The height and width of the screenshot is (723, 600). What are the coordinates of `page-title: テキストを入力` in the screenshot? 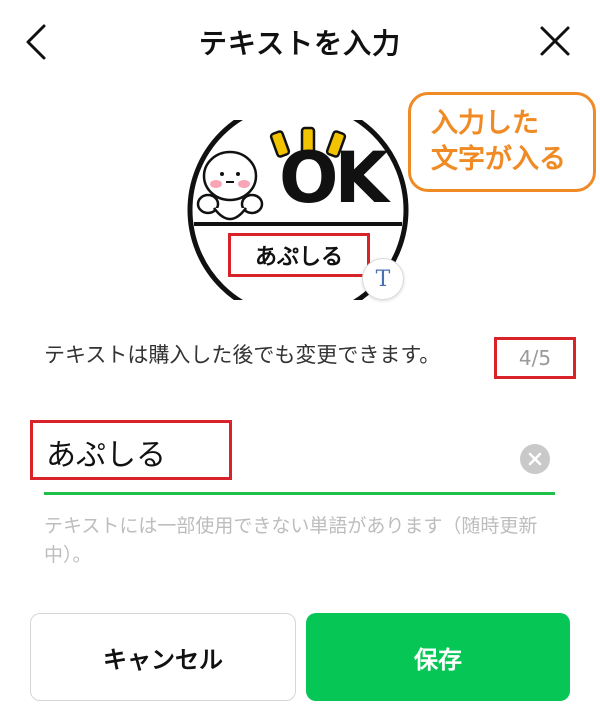 It's located at (300, 43).